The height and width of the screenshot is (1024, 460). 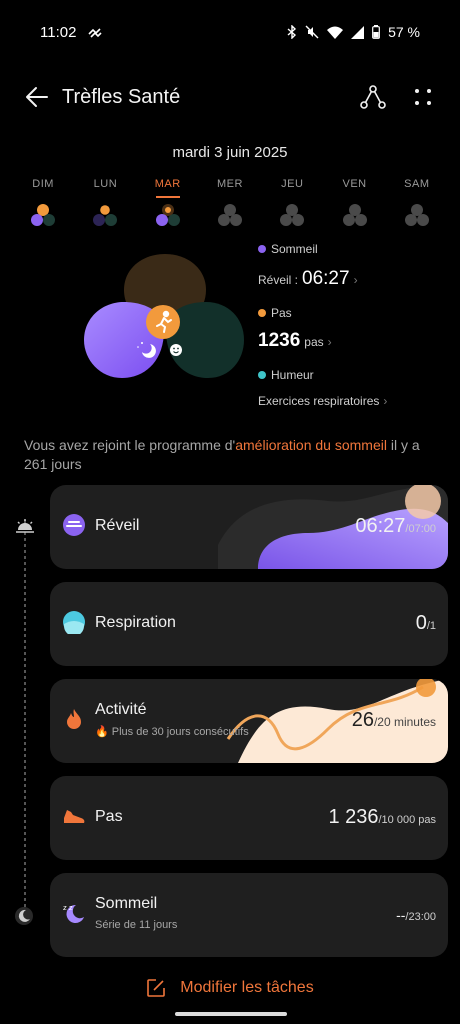 What do you see at coordinates (156, 988) in the screenshot?
I see `edit-icon` at bounding box center [156, 988].